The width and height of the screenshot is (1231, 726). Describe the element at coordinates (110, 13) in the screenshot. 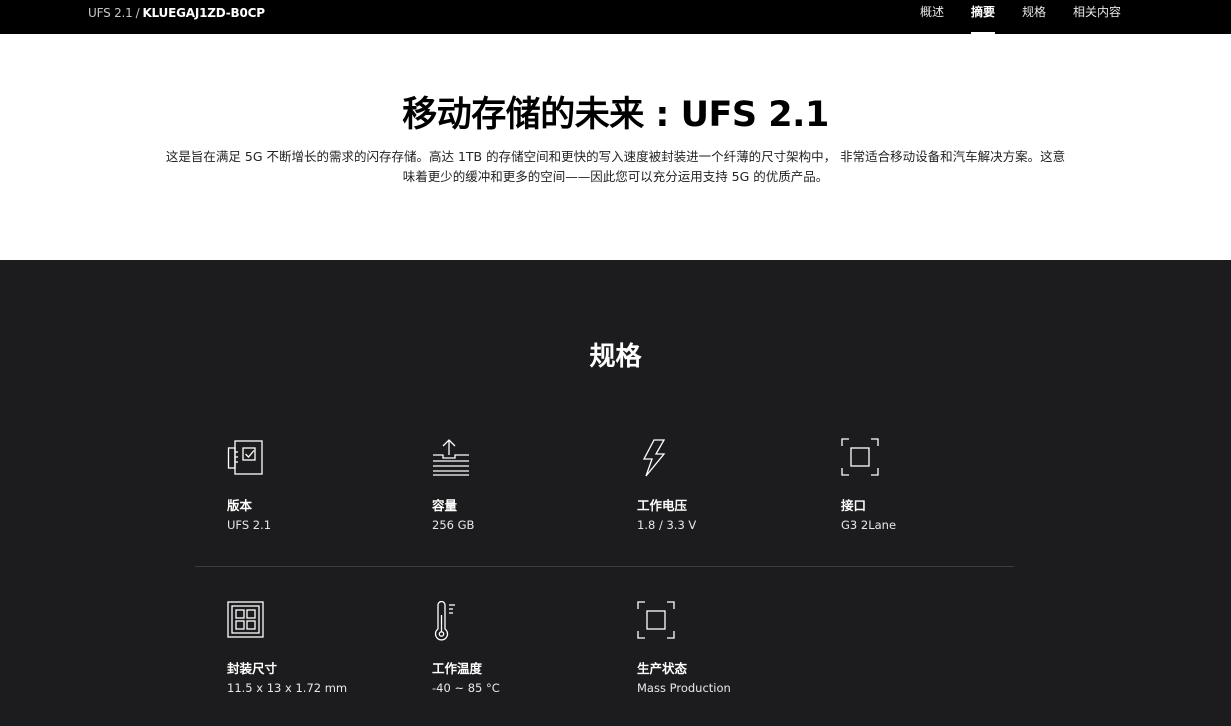

I see `breadcrumb-parent: UFS 2.1` at that location.